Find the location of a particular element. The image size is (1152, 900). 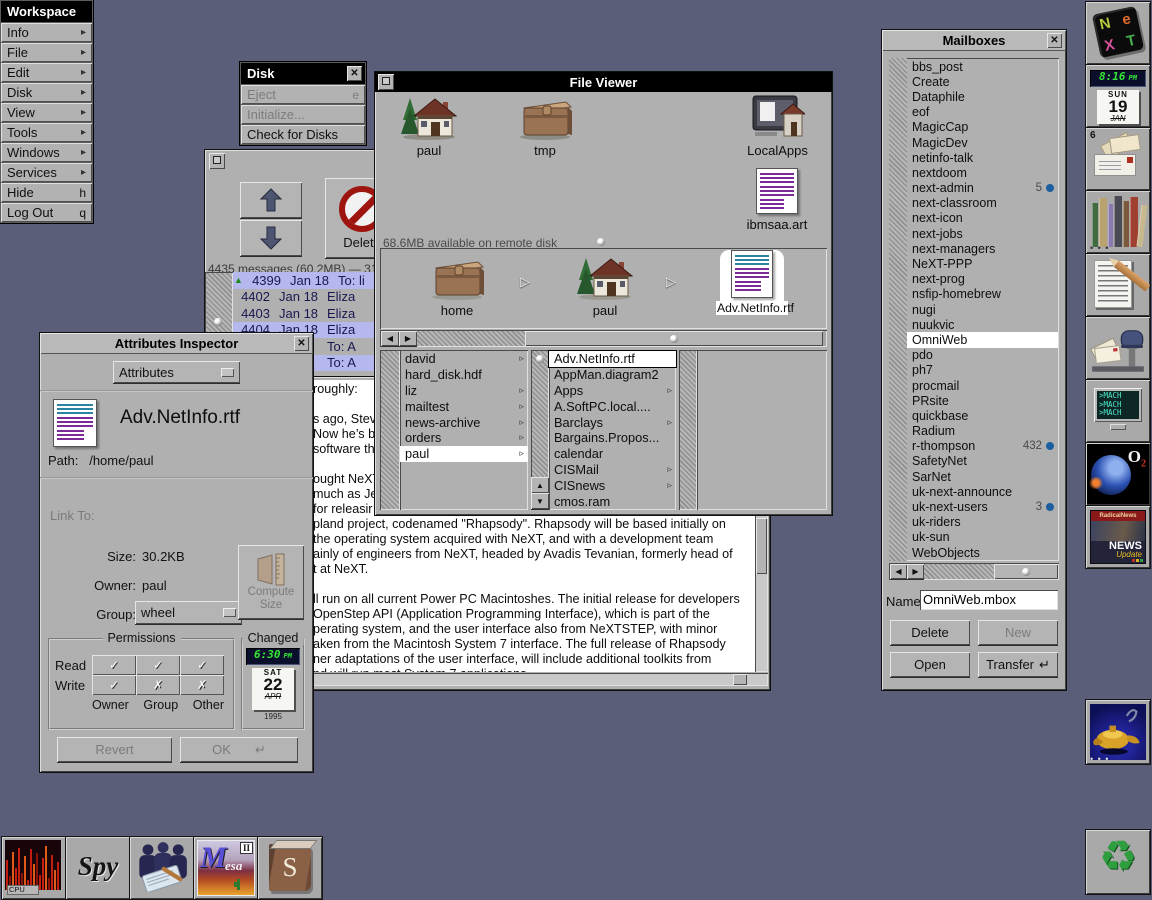

mailbox-item: SafetyNet is located at coordinates (982, 461).